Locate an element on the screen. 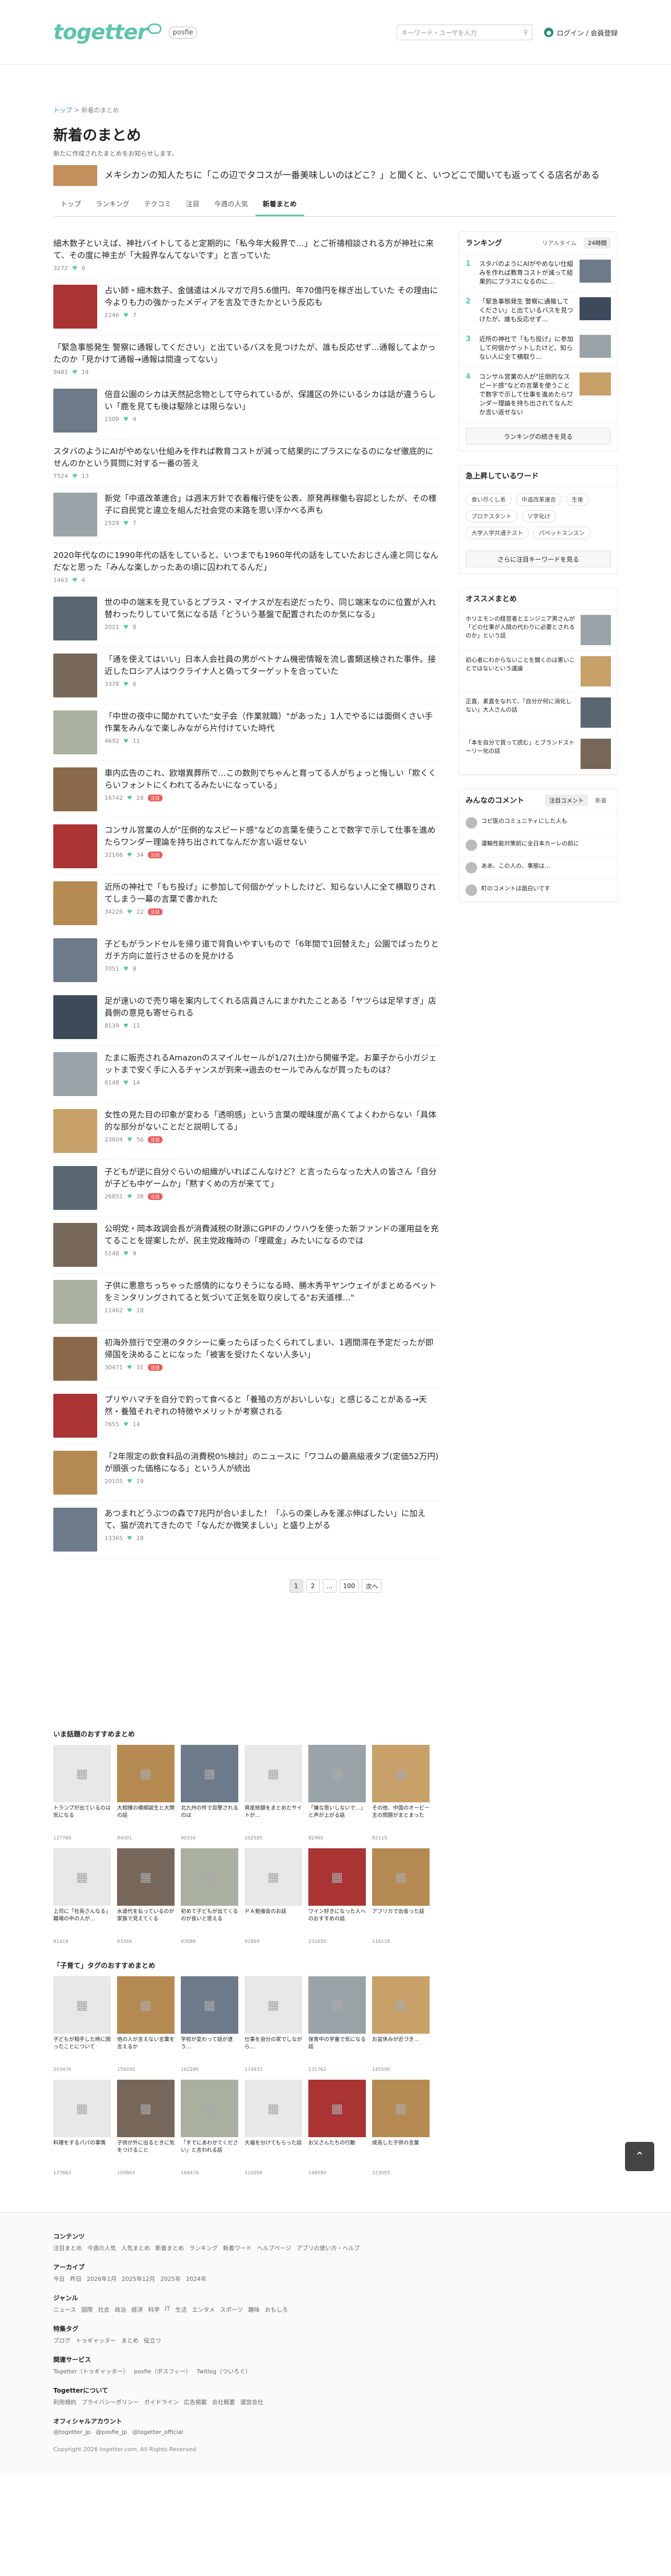 Image resolution: width=671 pixels, height=2576 pixels. tab-techcomi: テクコミ is located at coordinates (158, 204).